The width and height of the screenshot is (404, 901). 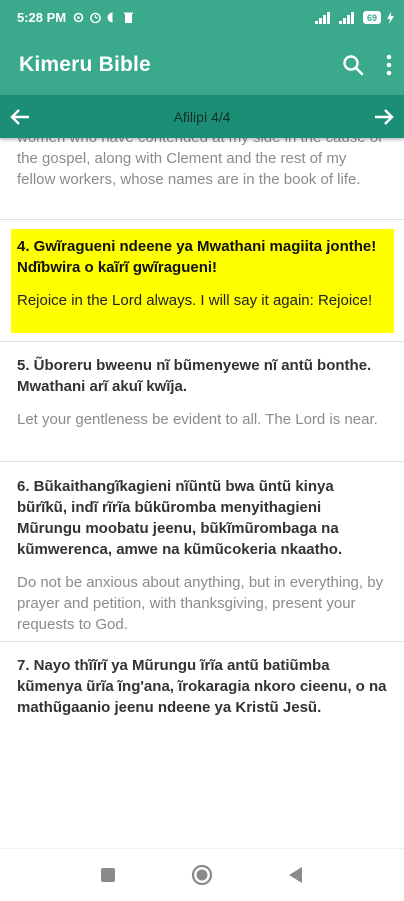 I want to click on chapter-title: Afilipi 4/4, so click(x=202, y=117).